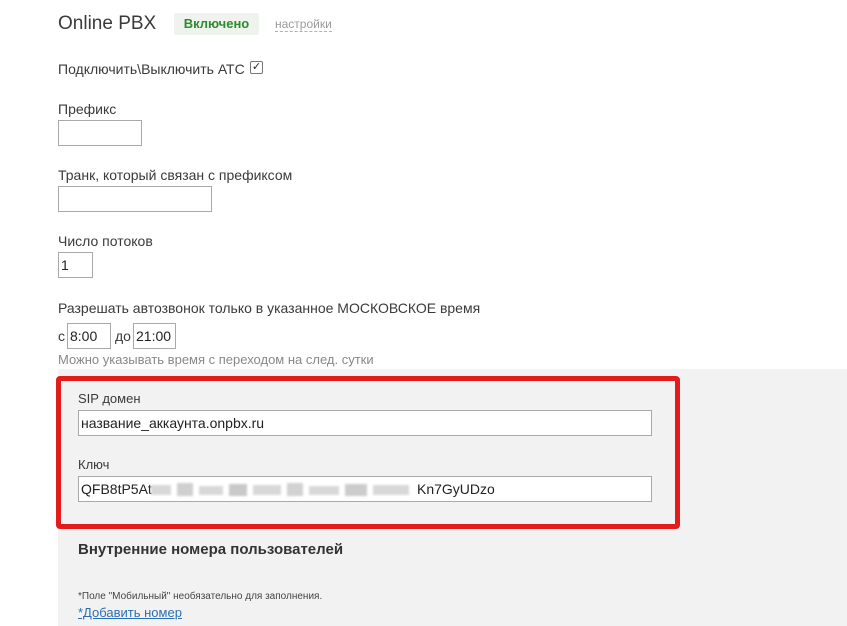 The height and width of the screenshot is (626, 847). Describe the element at coordinates (89, 336) in the screenshot. I see `time-from-input` at that location.